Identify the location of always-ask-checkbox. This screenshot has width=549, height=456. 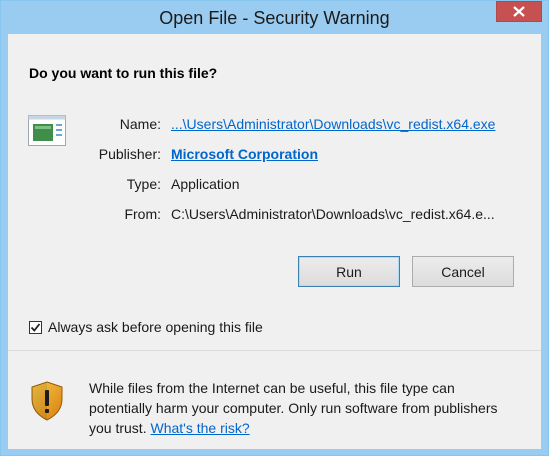
(35, 327).